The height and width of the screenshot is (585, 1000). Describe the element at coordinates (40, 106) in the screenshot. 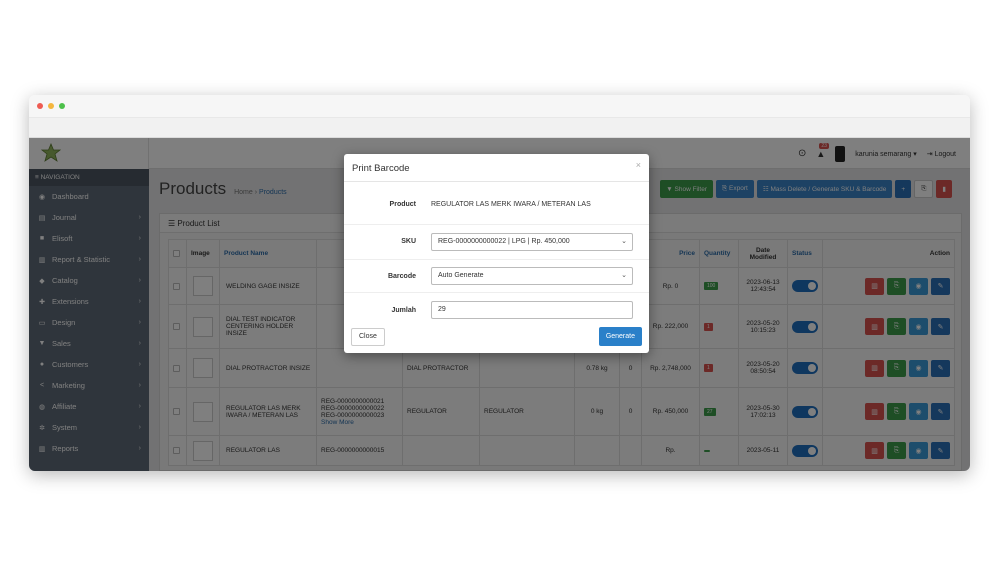

I see `close-window-icon` at that location.